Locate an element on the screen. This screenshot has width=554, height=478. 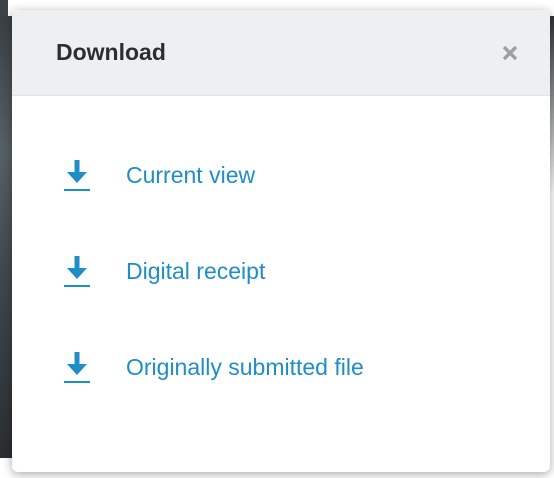
download-option-label: Digital receipt is located at coordinates (196, 270).